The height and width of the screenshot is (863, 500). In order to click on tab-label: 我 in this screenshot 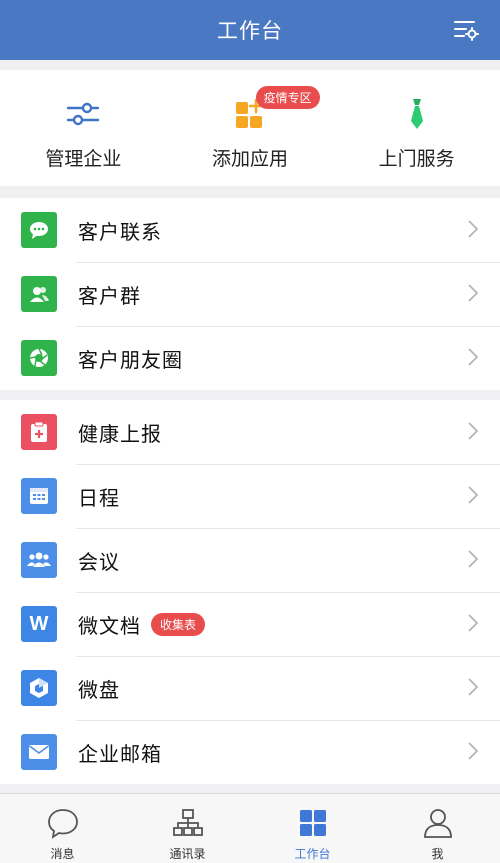, I will do `click(437, 854)`.